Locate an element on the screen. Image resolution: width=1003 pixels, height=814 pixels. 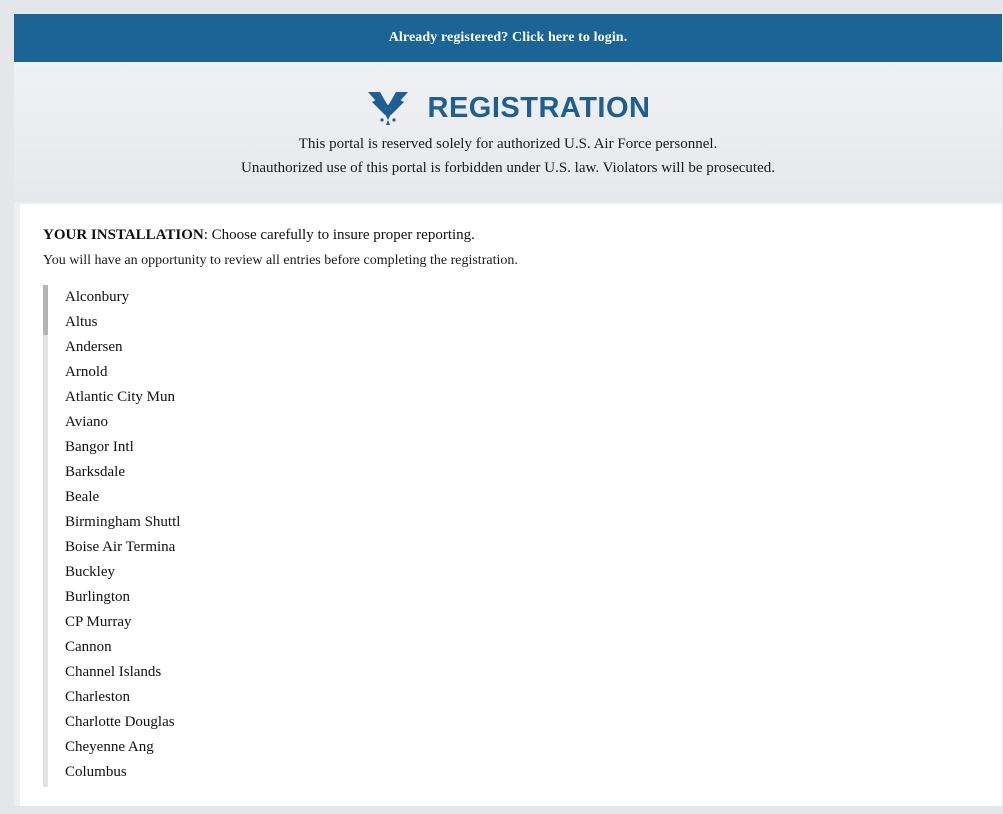
installation-option: Charleston is located at coordinates (122, 697).